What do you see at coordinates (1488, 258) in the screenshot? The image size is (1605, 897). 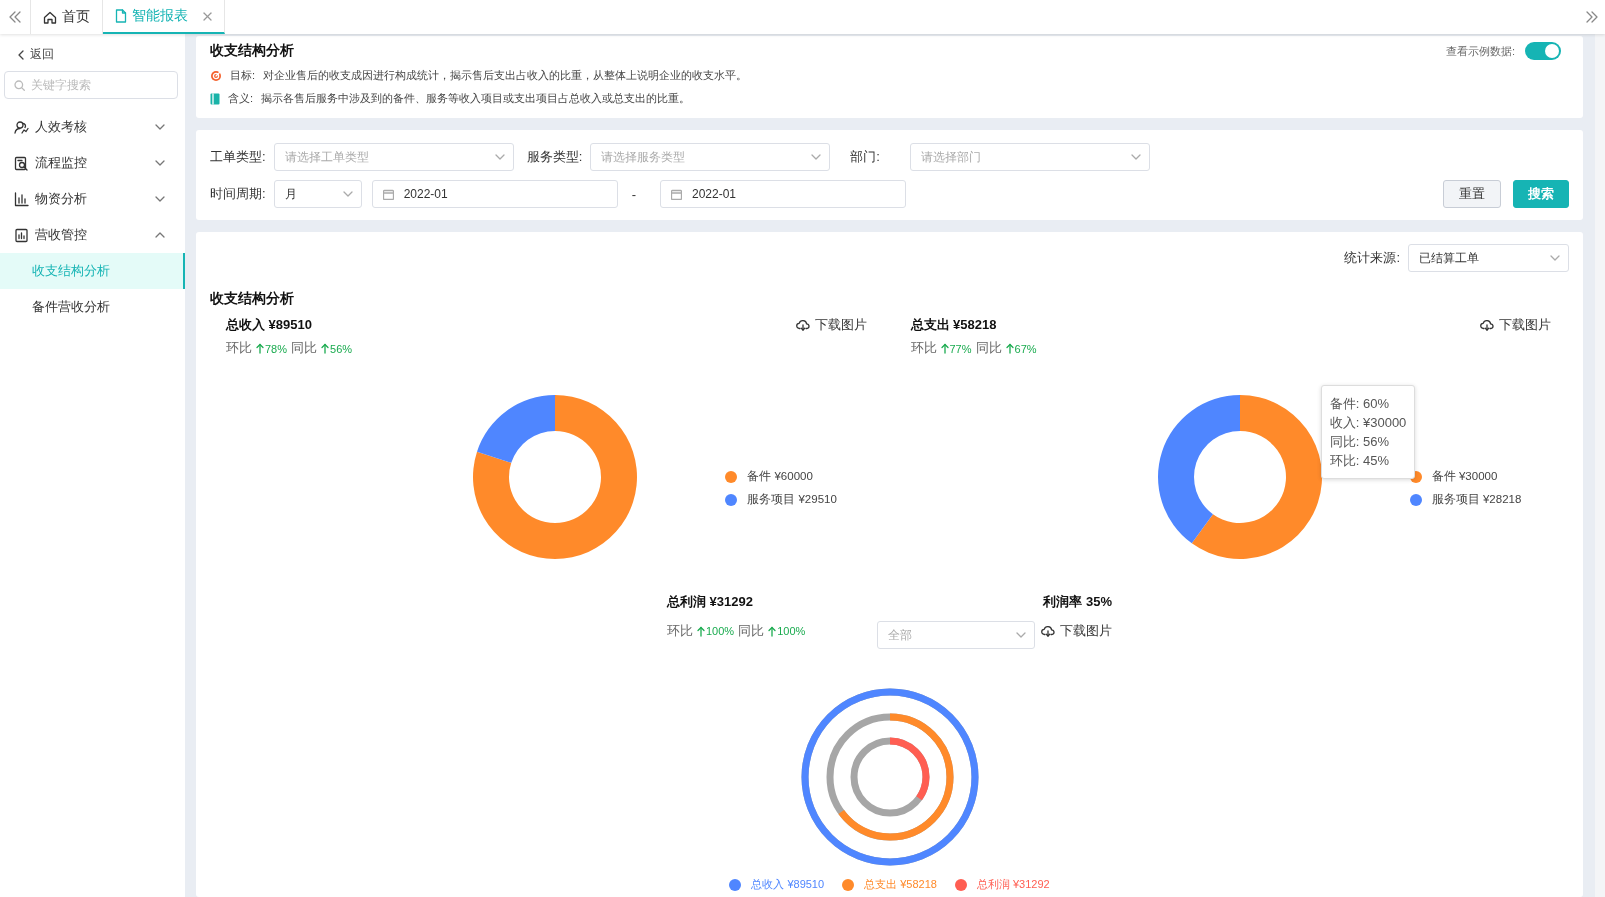 I see `source-dropdown: 已结算工单` at bounding box center [1488, 258].